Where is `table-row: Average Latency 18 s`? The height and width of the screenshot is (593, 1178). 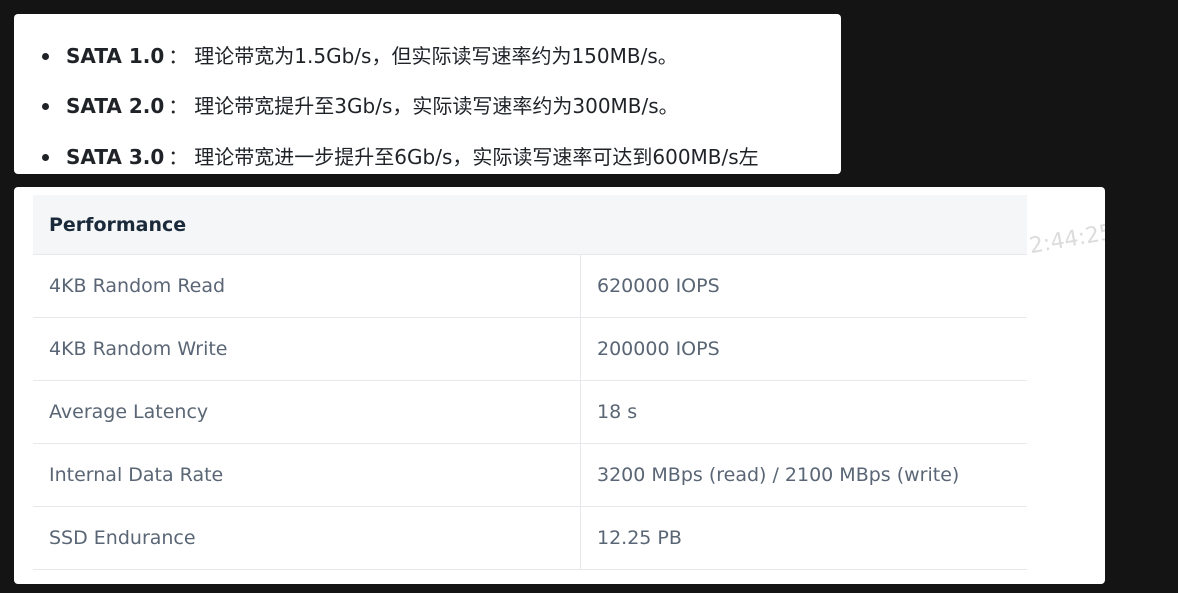
table-row: Average Latency 18 s is located at coordinates (530, 412).